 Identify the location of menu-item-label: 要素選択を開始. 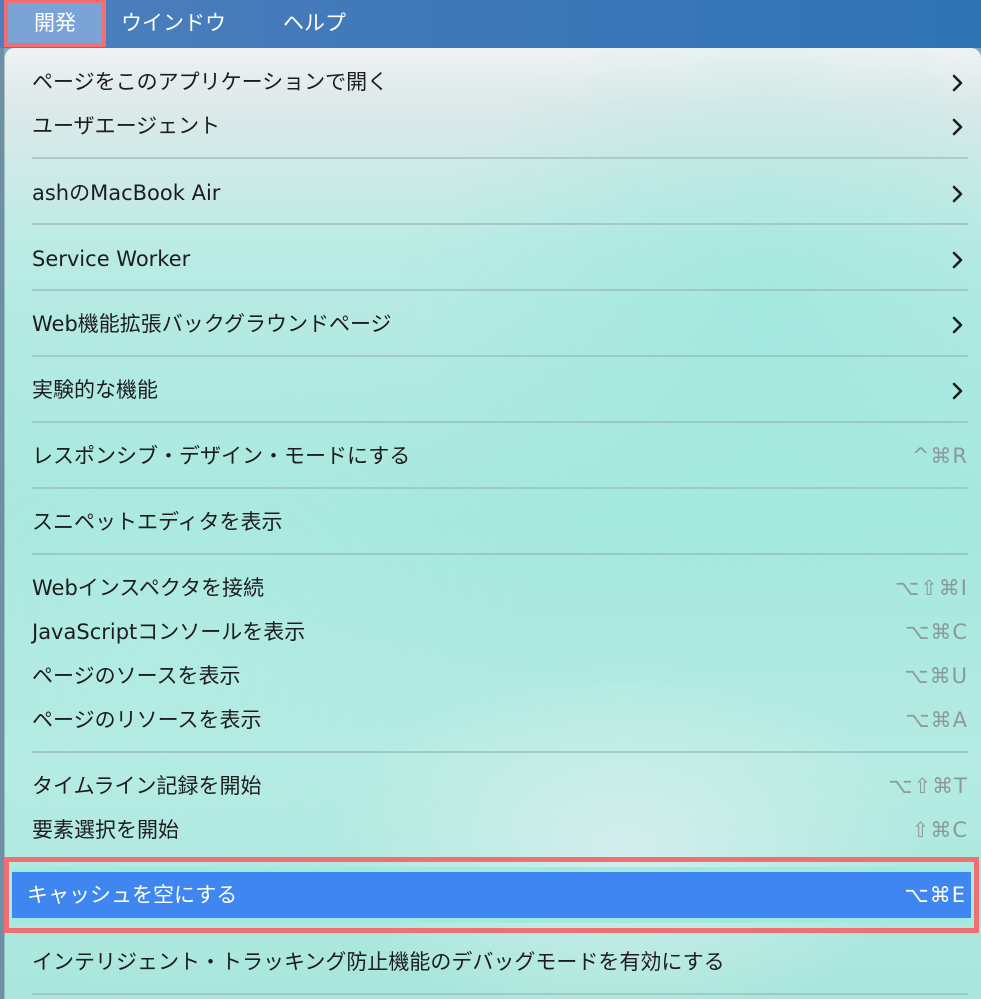
(105, 830).